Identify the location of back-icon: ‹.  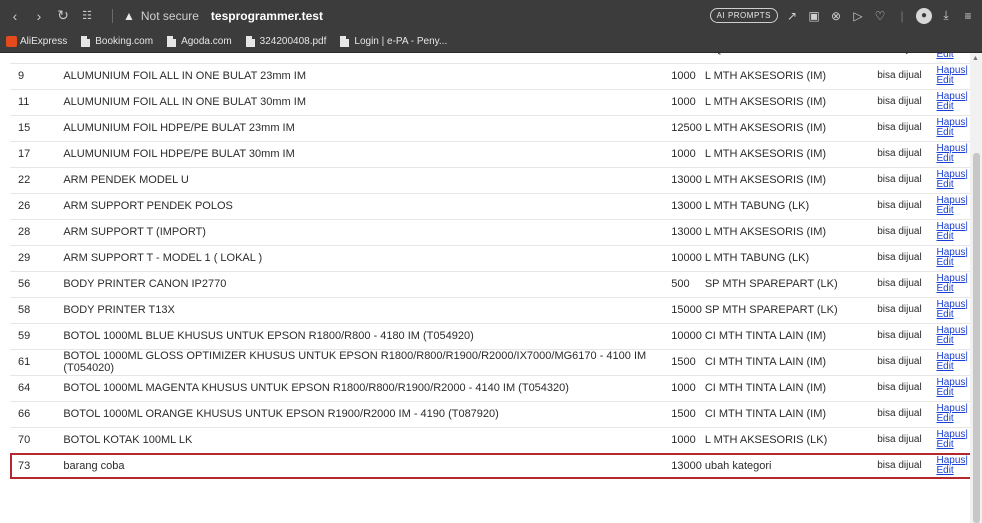
(15, 16).